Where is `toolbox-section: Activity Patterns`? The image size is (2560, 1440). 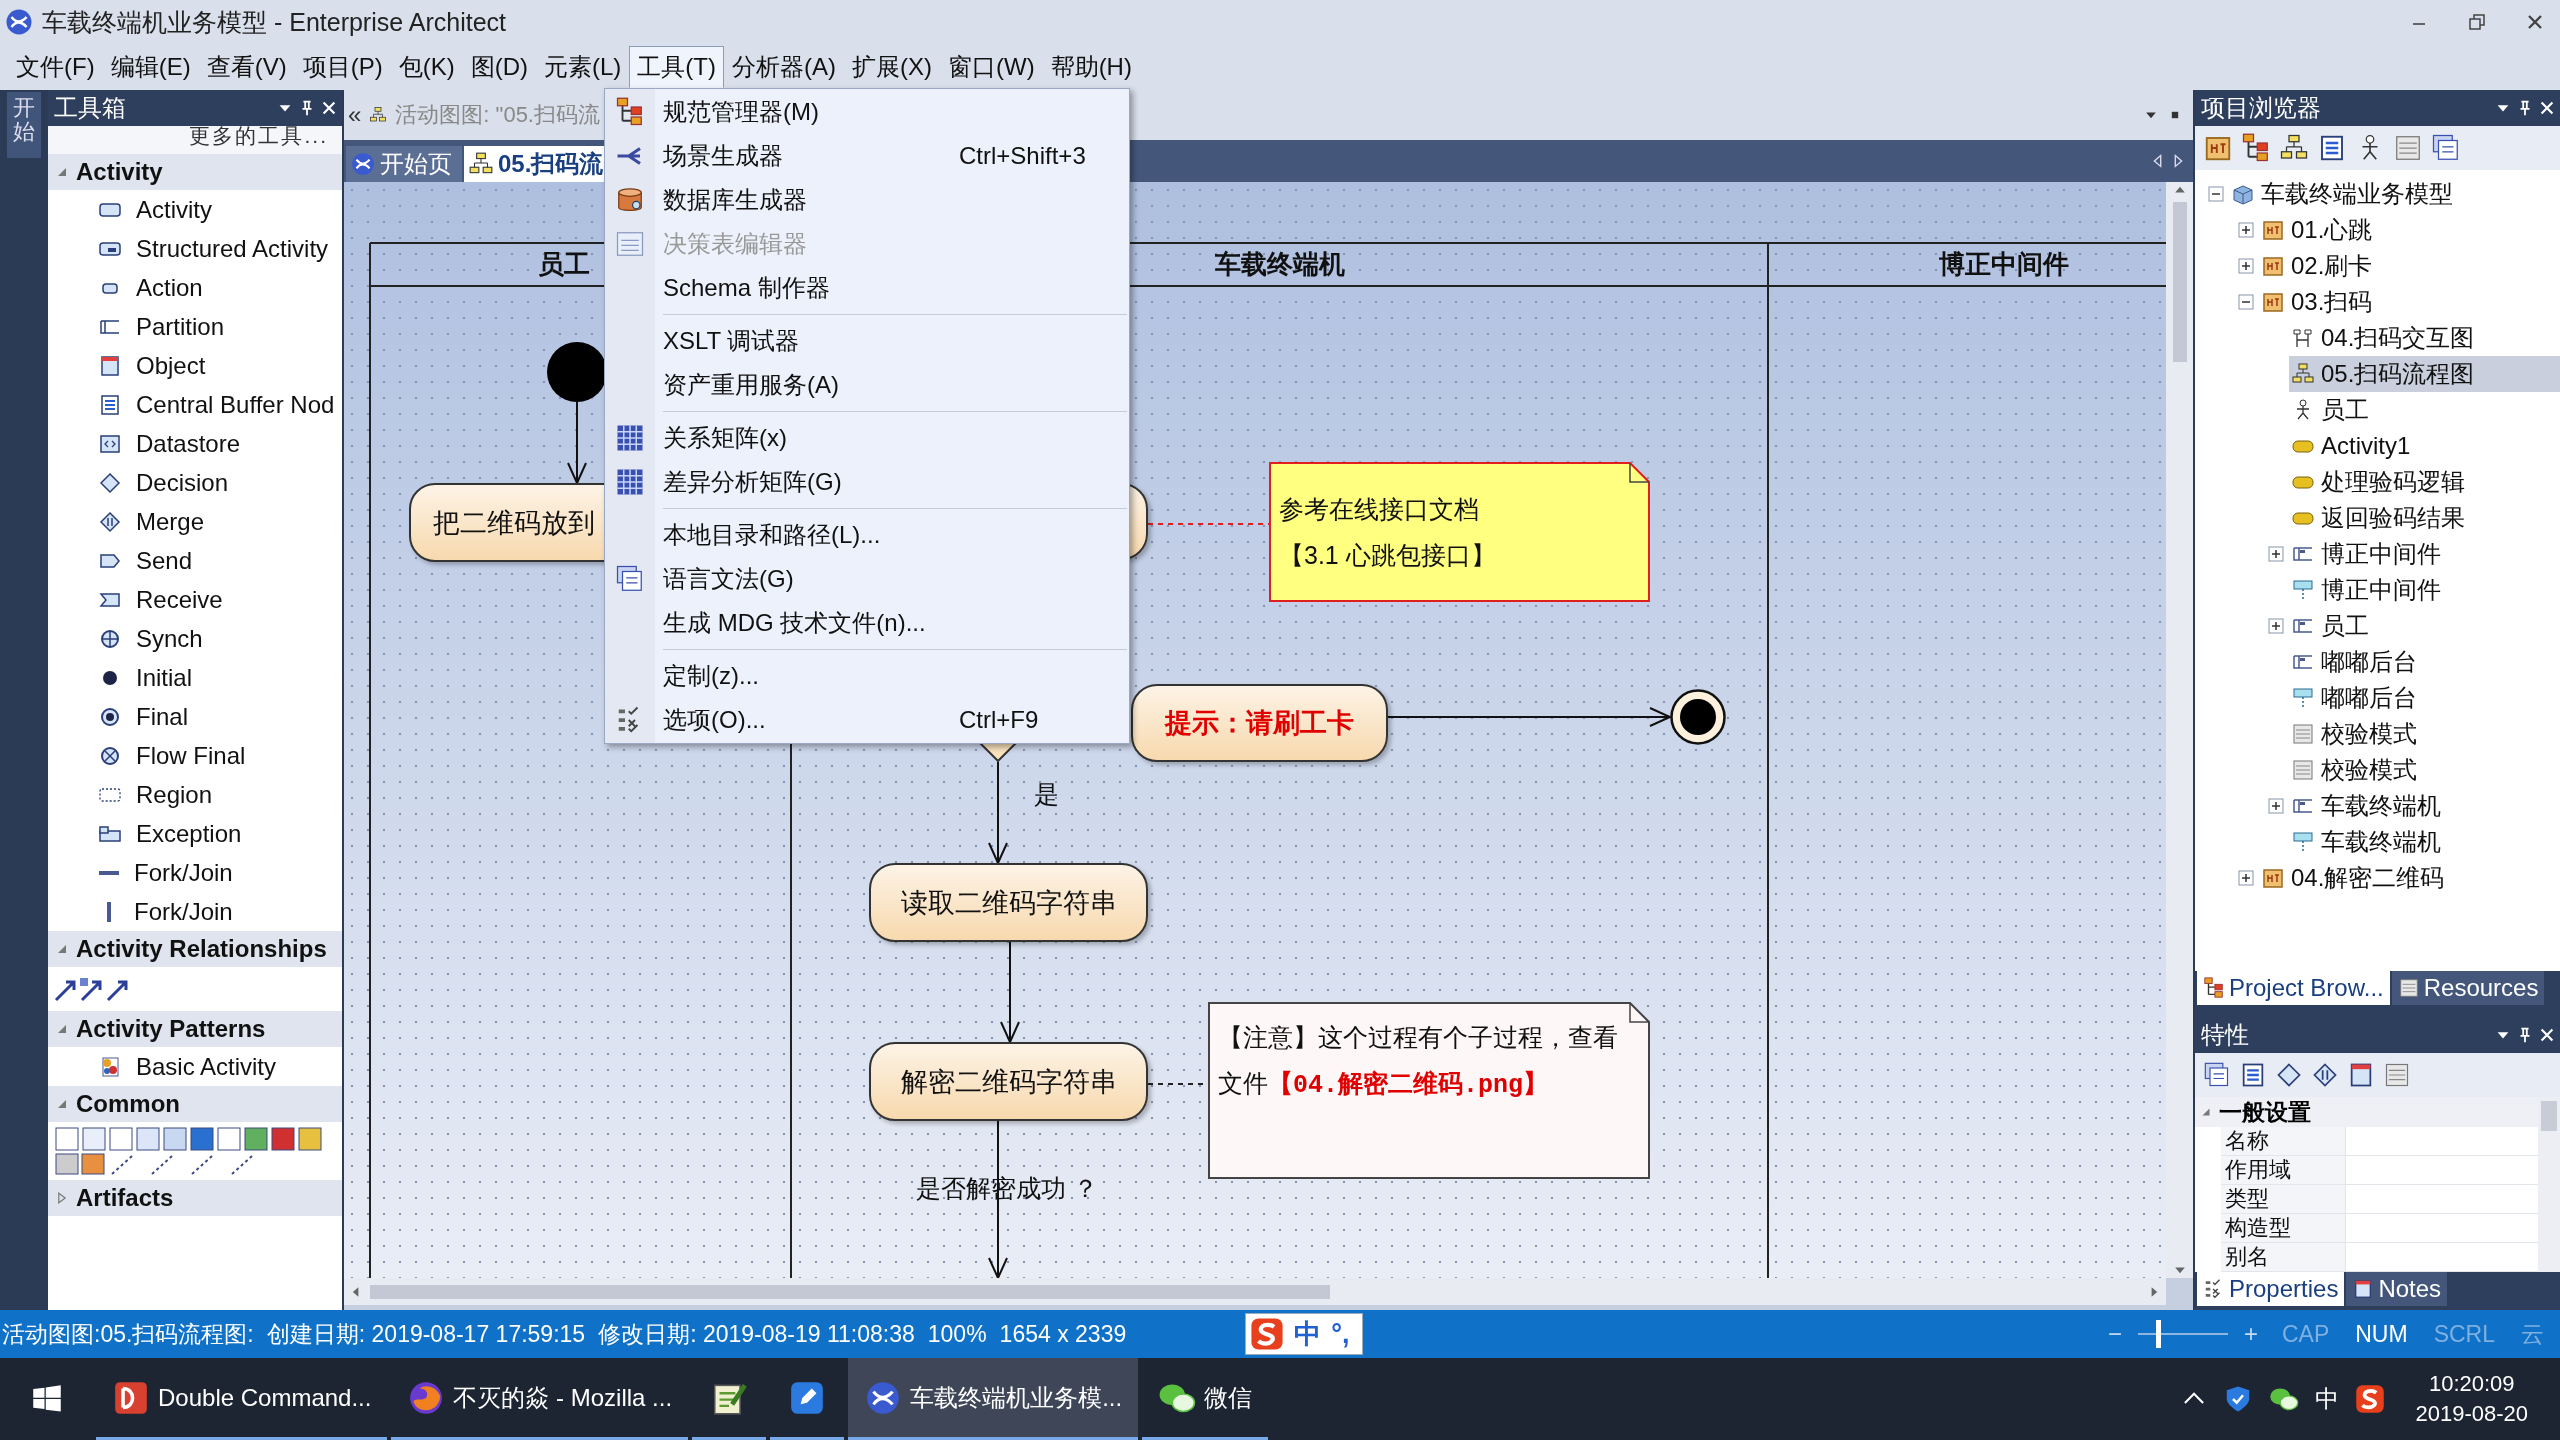 toolbox-section: Activity Patterns is located at coordinates (195, 1029).